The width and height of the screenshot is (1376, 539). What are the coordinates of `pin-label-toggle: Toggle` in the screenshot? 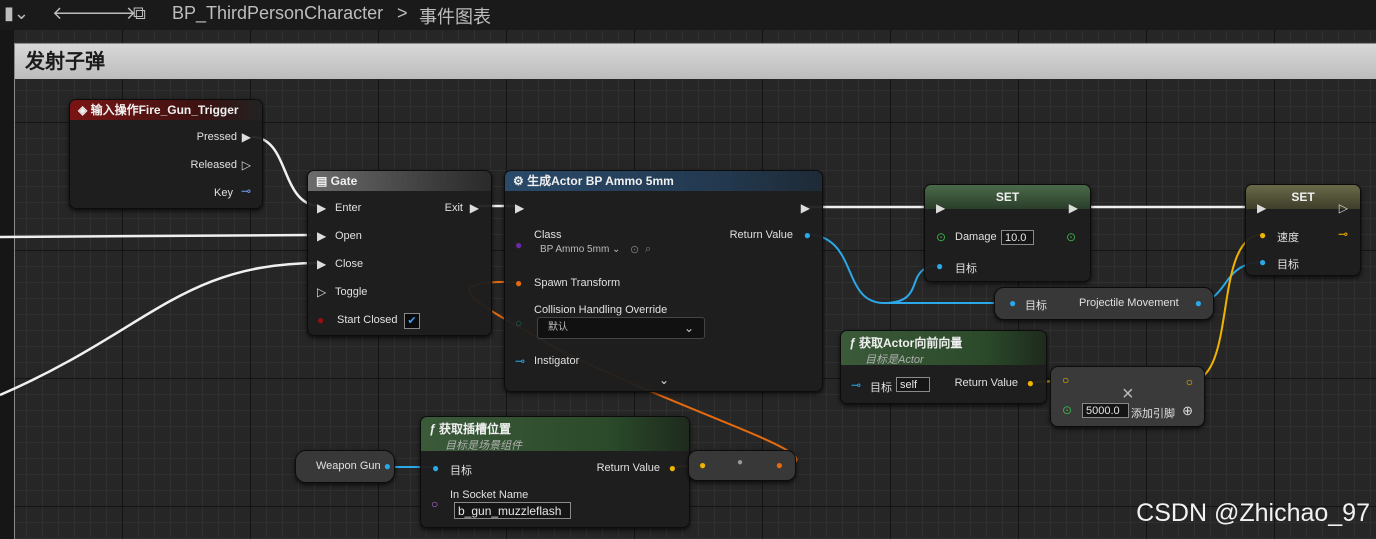 It's located at (351, 292).